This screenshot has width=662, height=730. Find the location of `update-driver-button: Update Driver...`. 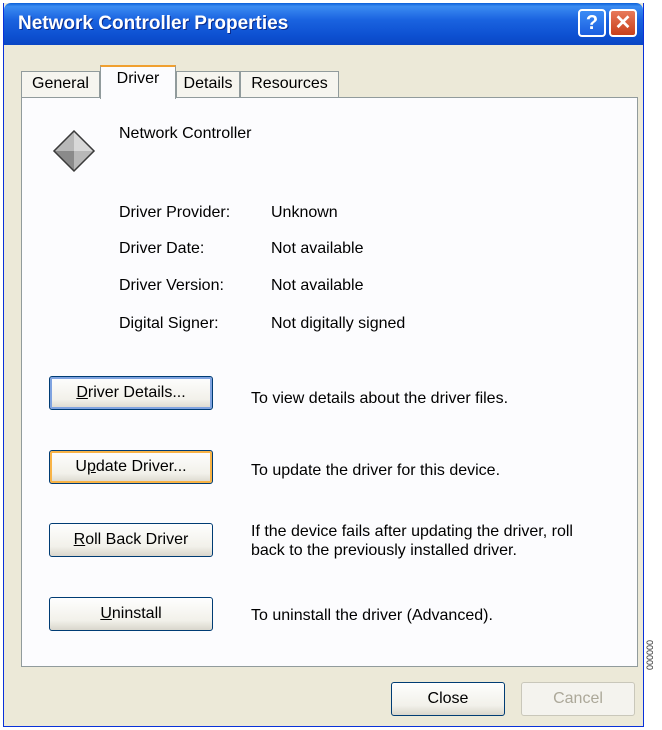

update-driver-button: Update Driver... is located at coordinates (131, 467).